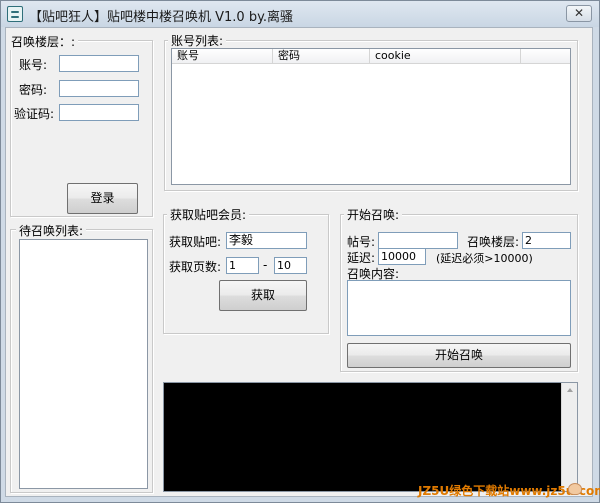 Image resolution: width=600 pixels, height=503 pixels. I want to click on close-icon: ✕, so click(579, 13).